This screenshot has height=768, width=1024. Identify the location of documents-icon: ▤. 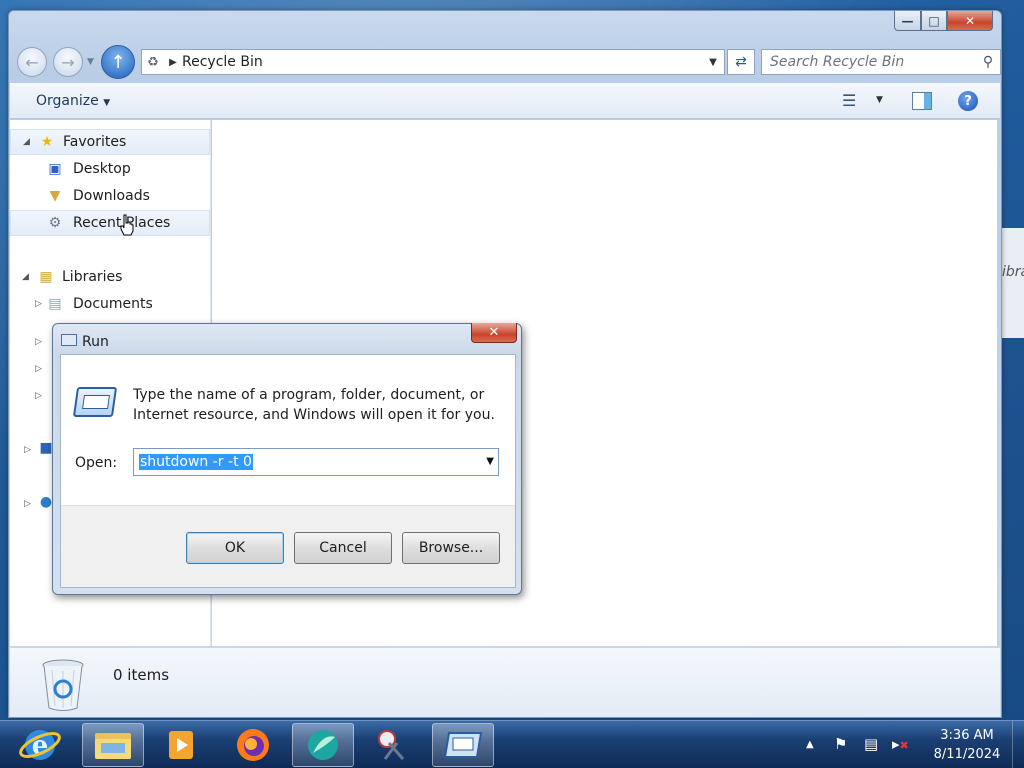
(55, 304).